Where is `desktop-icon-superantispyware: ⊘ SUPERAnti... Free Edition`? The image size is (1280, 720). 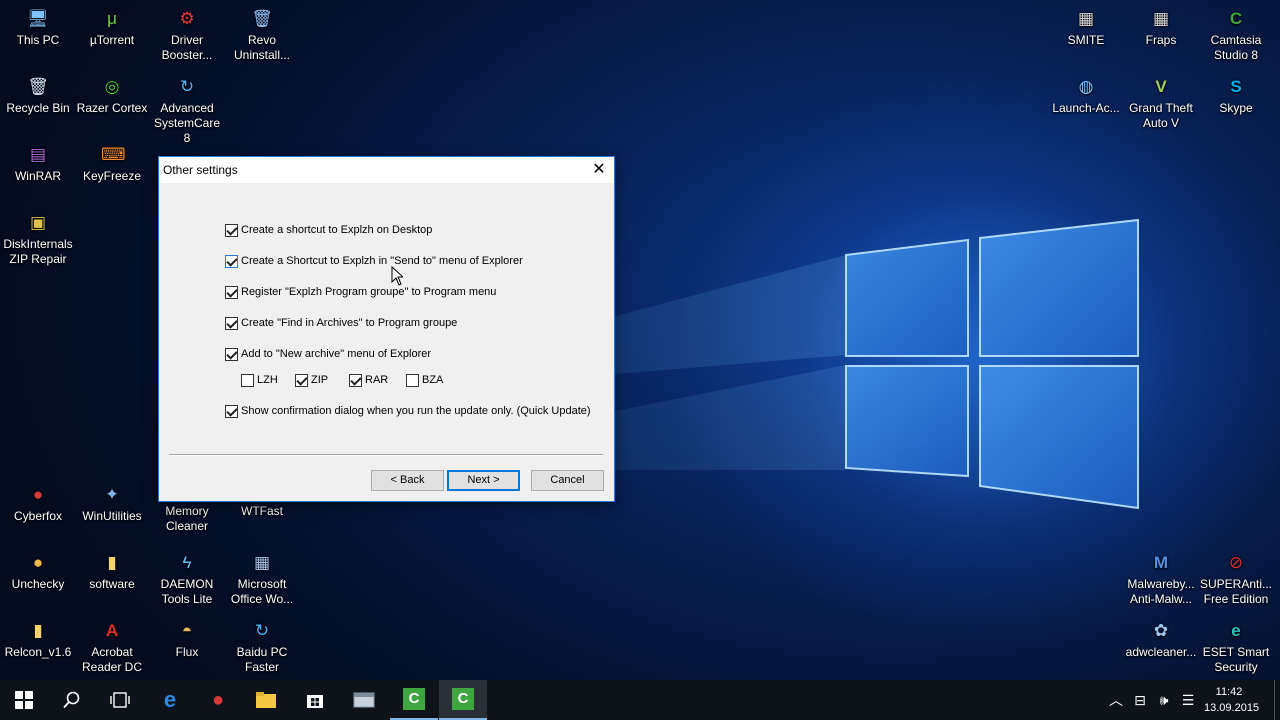
desktop-icon-superantispyware: ⊘ SUPERAnti... Free Edition is located at coordinates (1236, 579).